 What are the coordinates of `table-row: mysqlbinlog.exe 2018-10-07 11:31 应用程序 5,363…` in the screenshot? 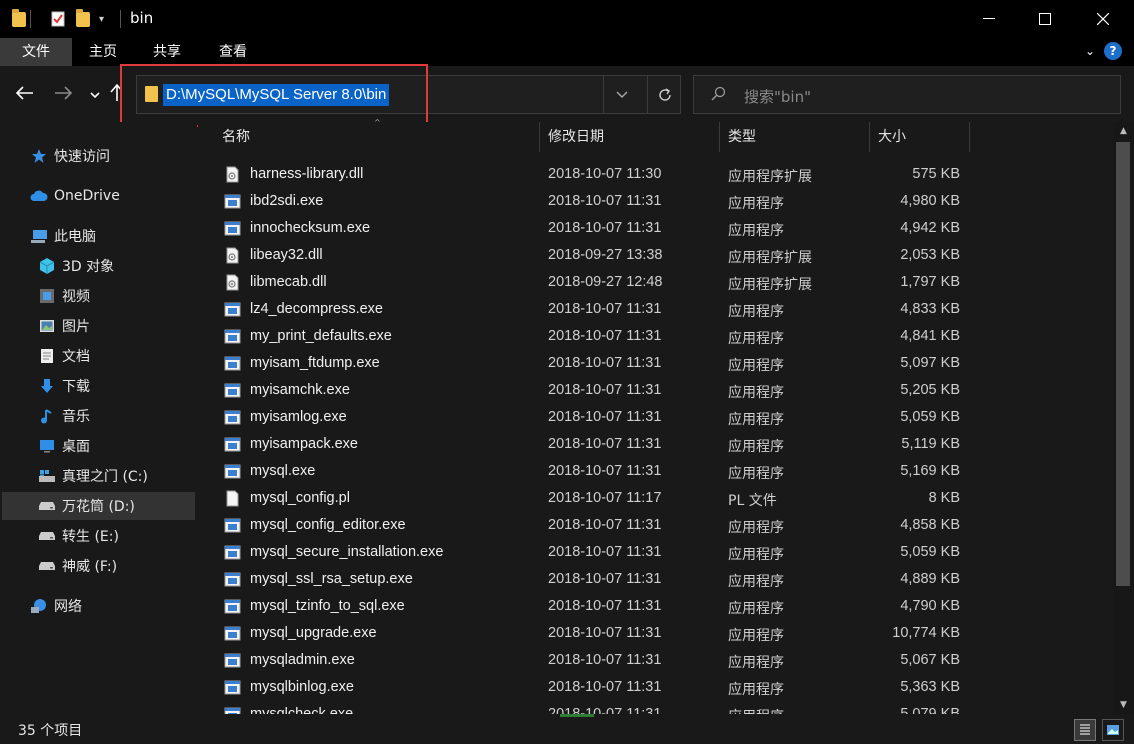 It's located at (597, 688).